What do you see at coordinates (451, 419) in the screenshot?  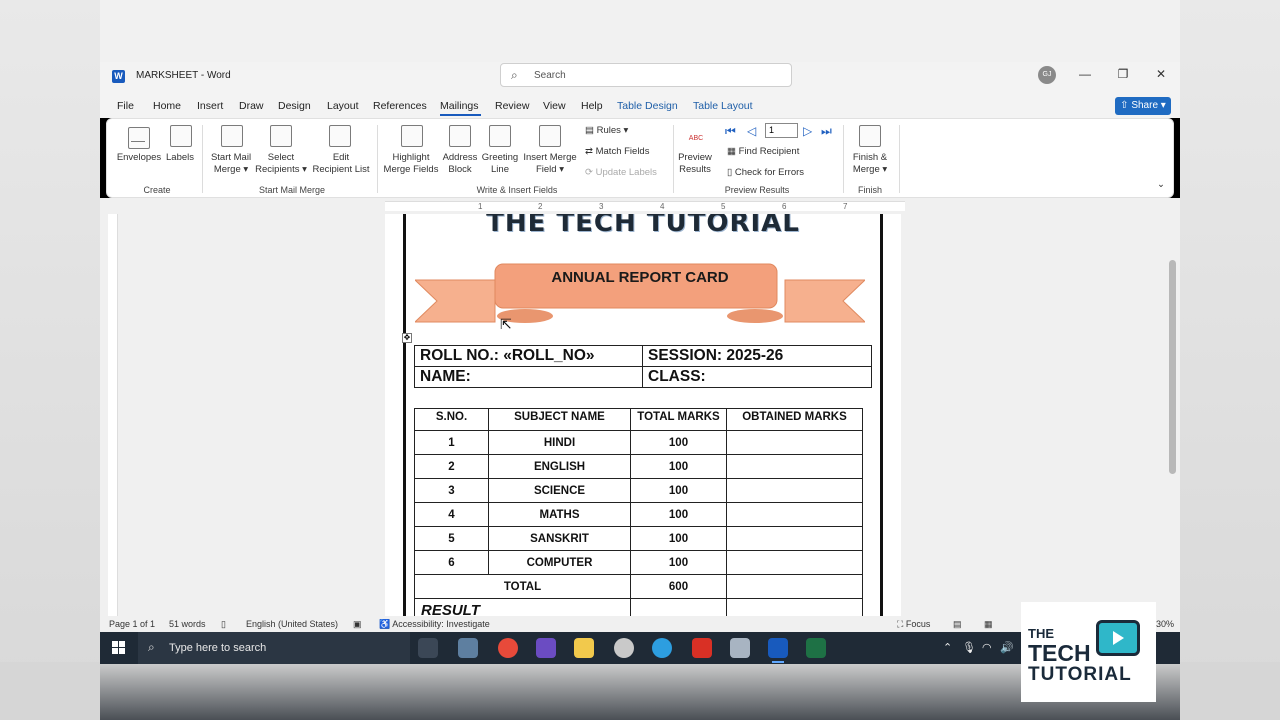 I see `table-header: S.NO.` at bounding box center [451, 419].